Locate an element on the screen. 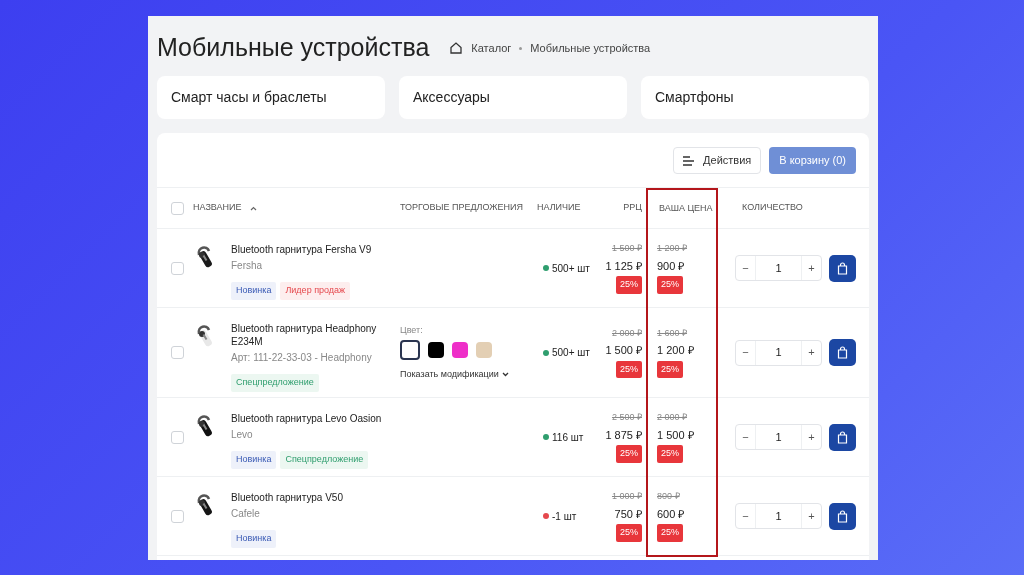  column-header: НАЛИЧИЕ is located at coordinates (559, 208).